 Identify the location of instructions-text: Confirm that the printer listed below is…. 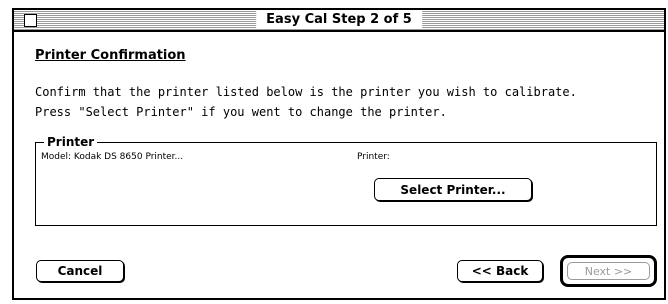
(306, 102).